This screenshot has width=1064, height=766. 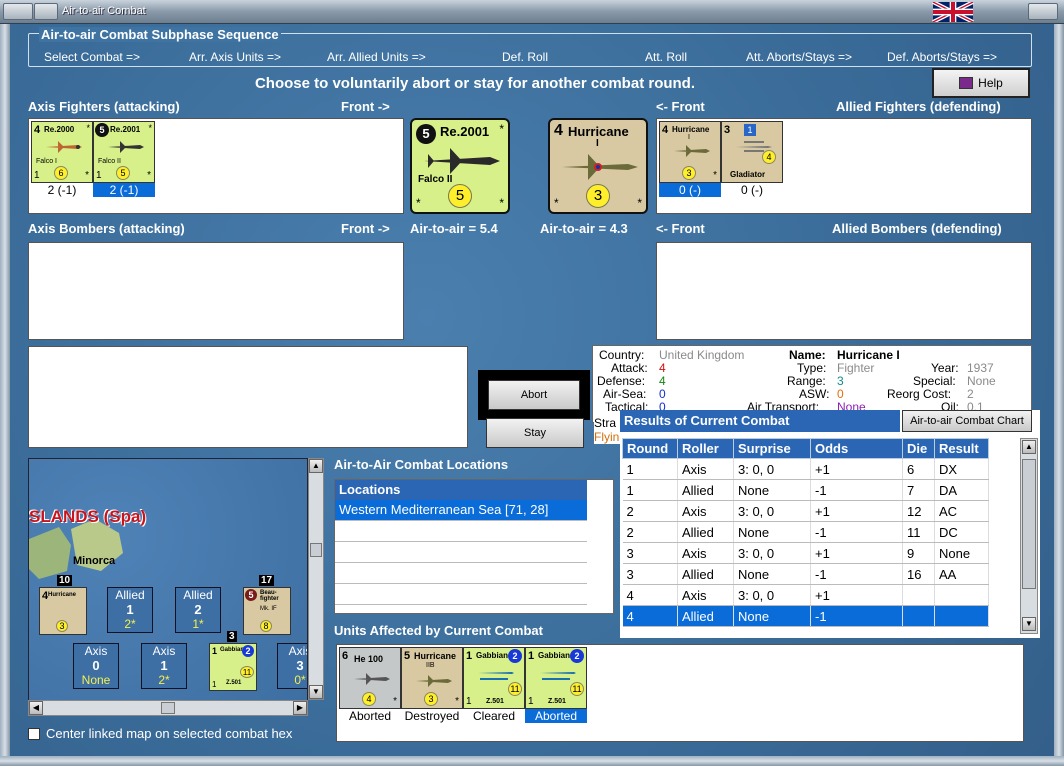 I want to click on map-scroll-up-icon: ▲, so click(x=316, y=466).